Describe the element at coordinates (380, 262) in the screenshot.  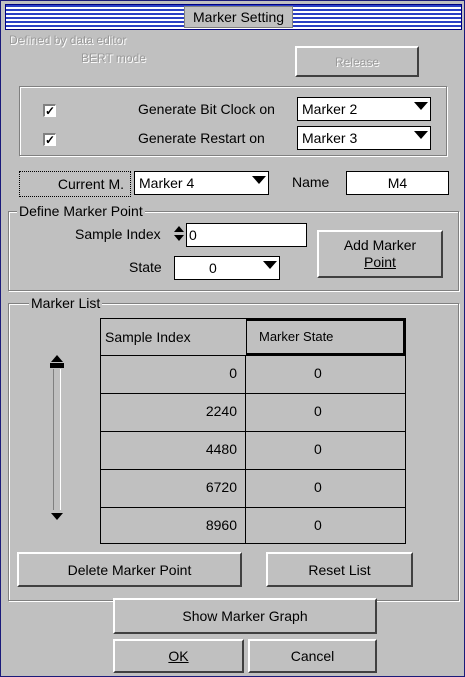
I see `add-button-line2: Point` at that location.